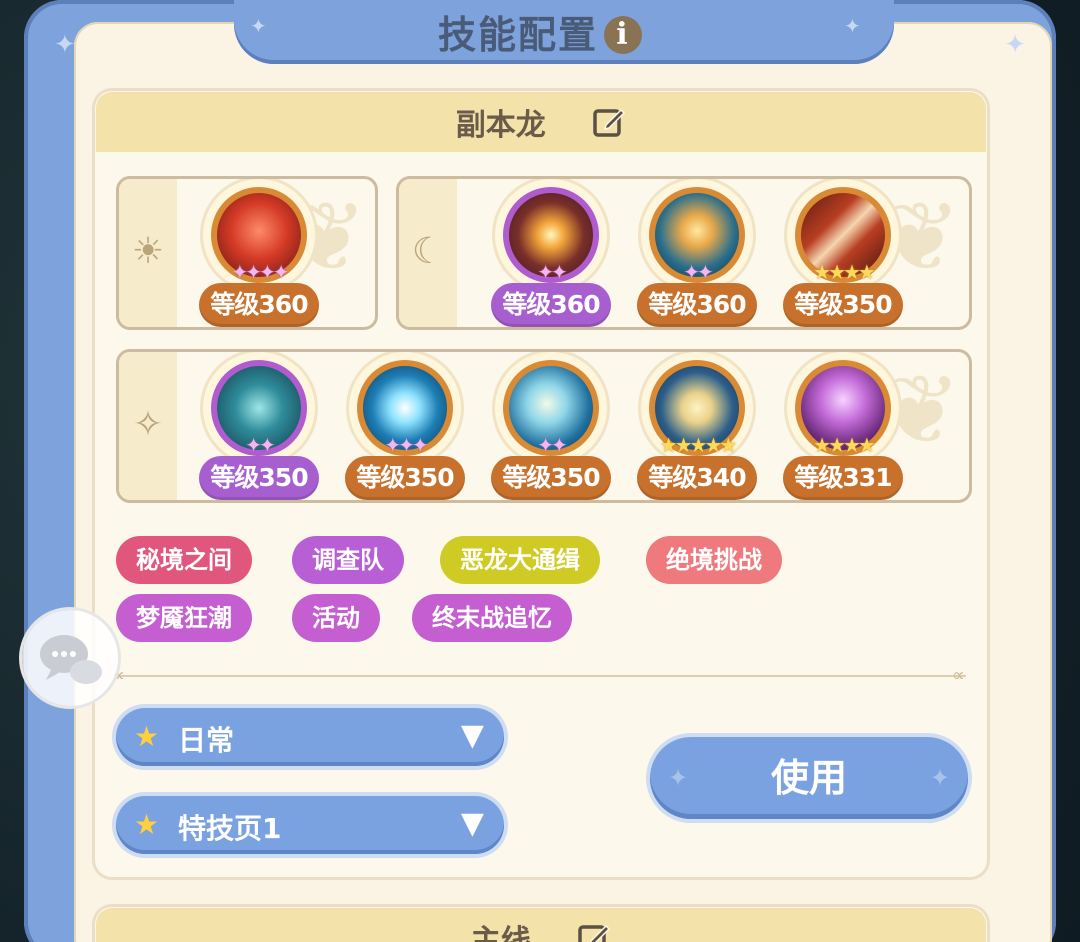 The image size is (1080, 942). I want to click on sun-icon: ☀, so click(148, 251).